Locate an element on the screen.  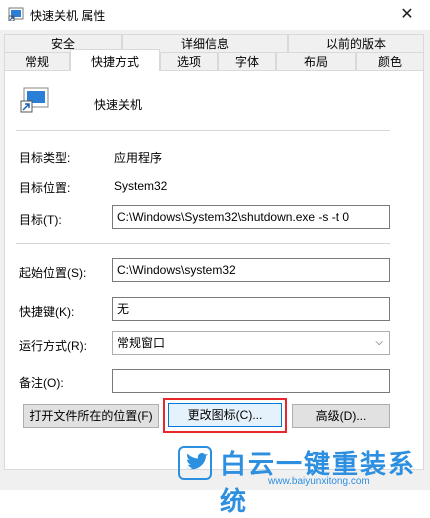
shortcut-large-icon is located at coordinates (34, 100).